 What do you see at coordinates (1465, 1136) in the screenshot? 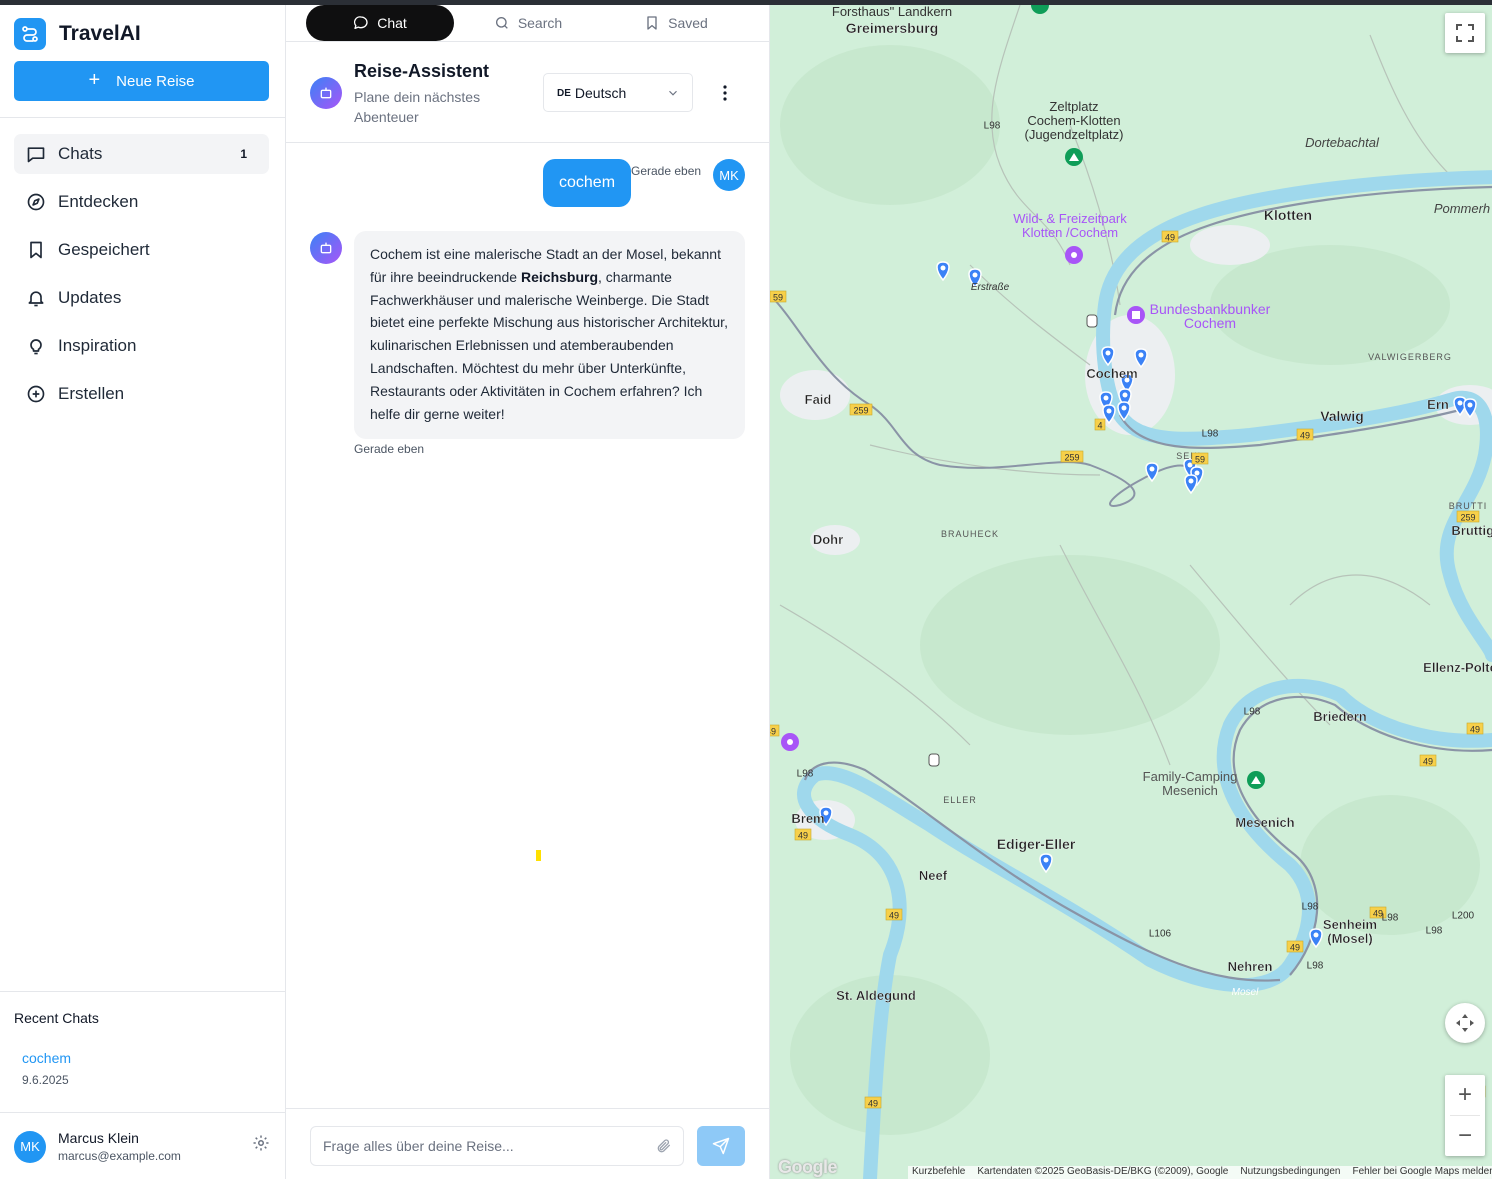
I see `zoom-out-button: −` at bounding box center [1465, 1136].